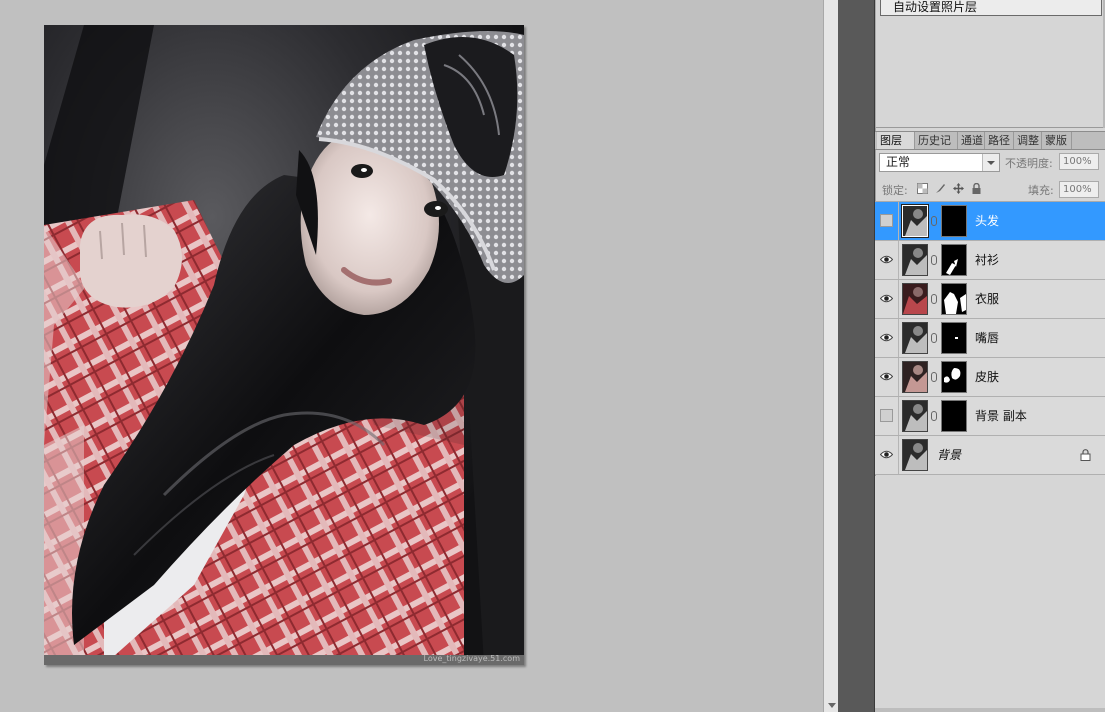 This screenshot has height=712, width=1105. Describe the element at coordinates (976, 188) in the screenshot. I see `lock-all-icon` at that location.